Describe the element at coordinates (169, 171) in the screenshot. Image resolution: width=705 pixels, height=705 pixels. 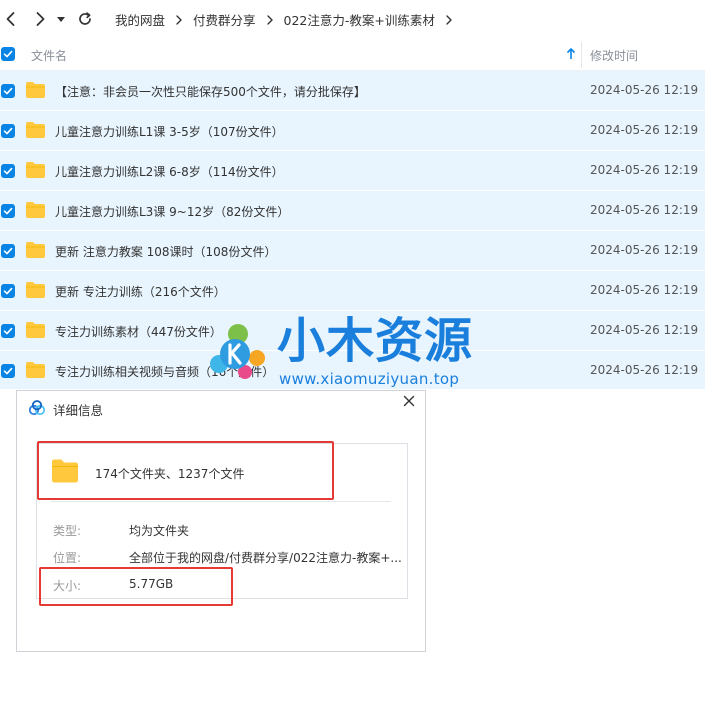
I see `file-name: 儿童注意力训练L2课 6-8岁（114份文件）` at that location.